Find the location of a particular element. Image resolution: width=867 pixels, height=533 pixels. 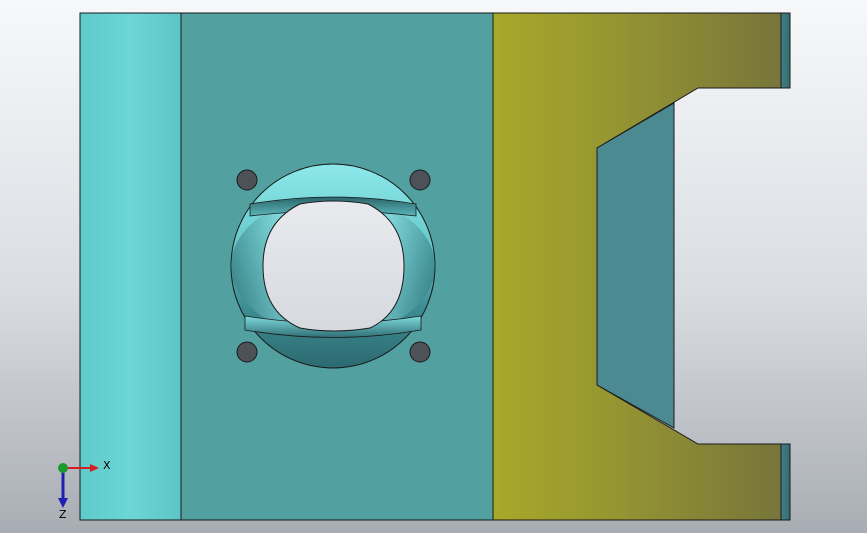

mounting-hole-bottom-right is located at coordinates (420, 352).